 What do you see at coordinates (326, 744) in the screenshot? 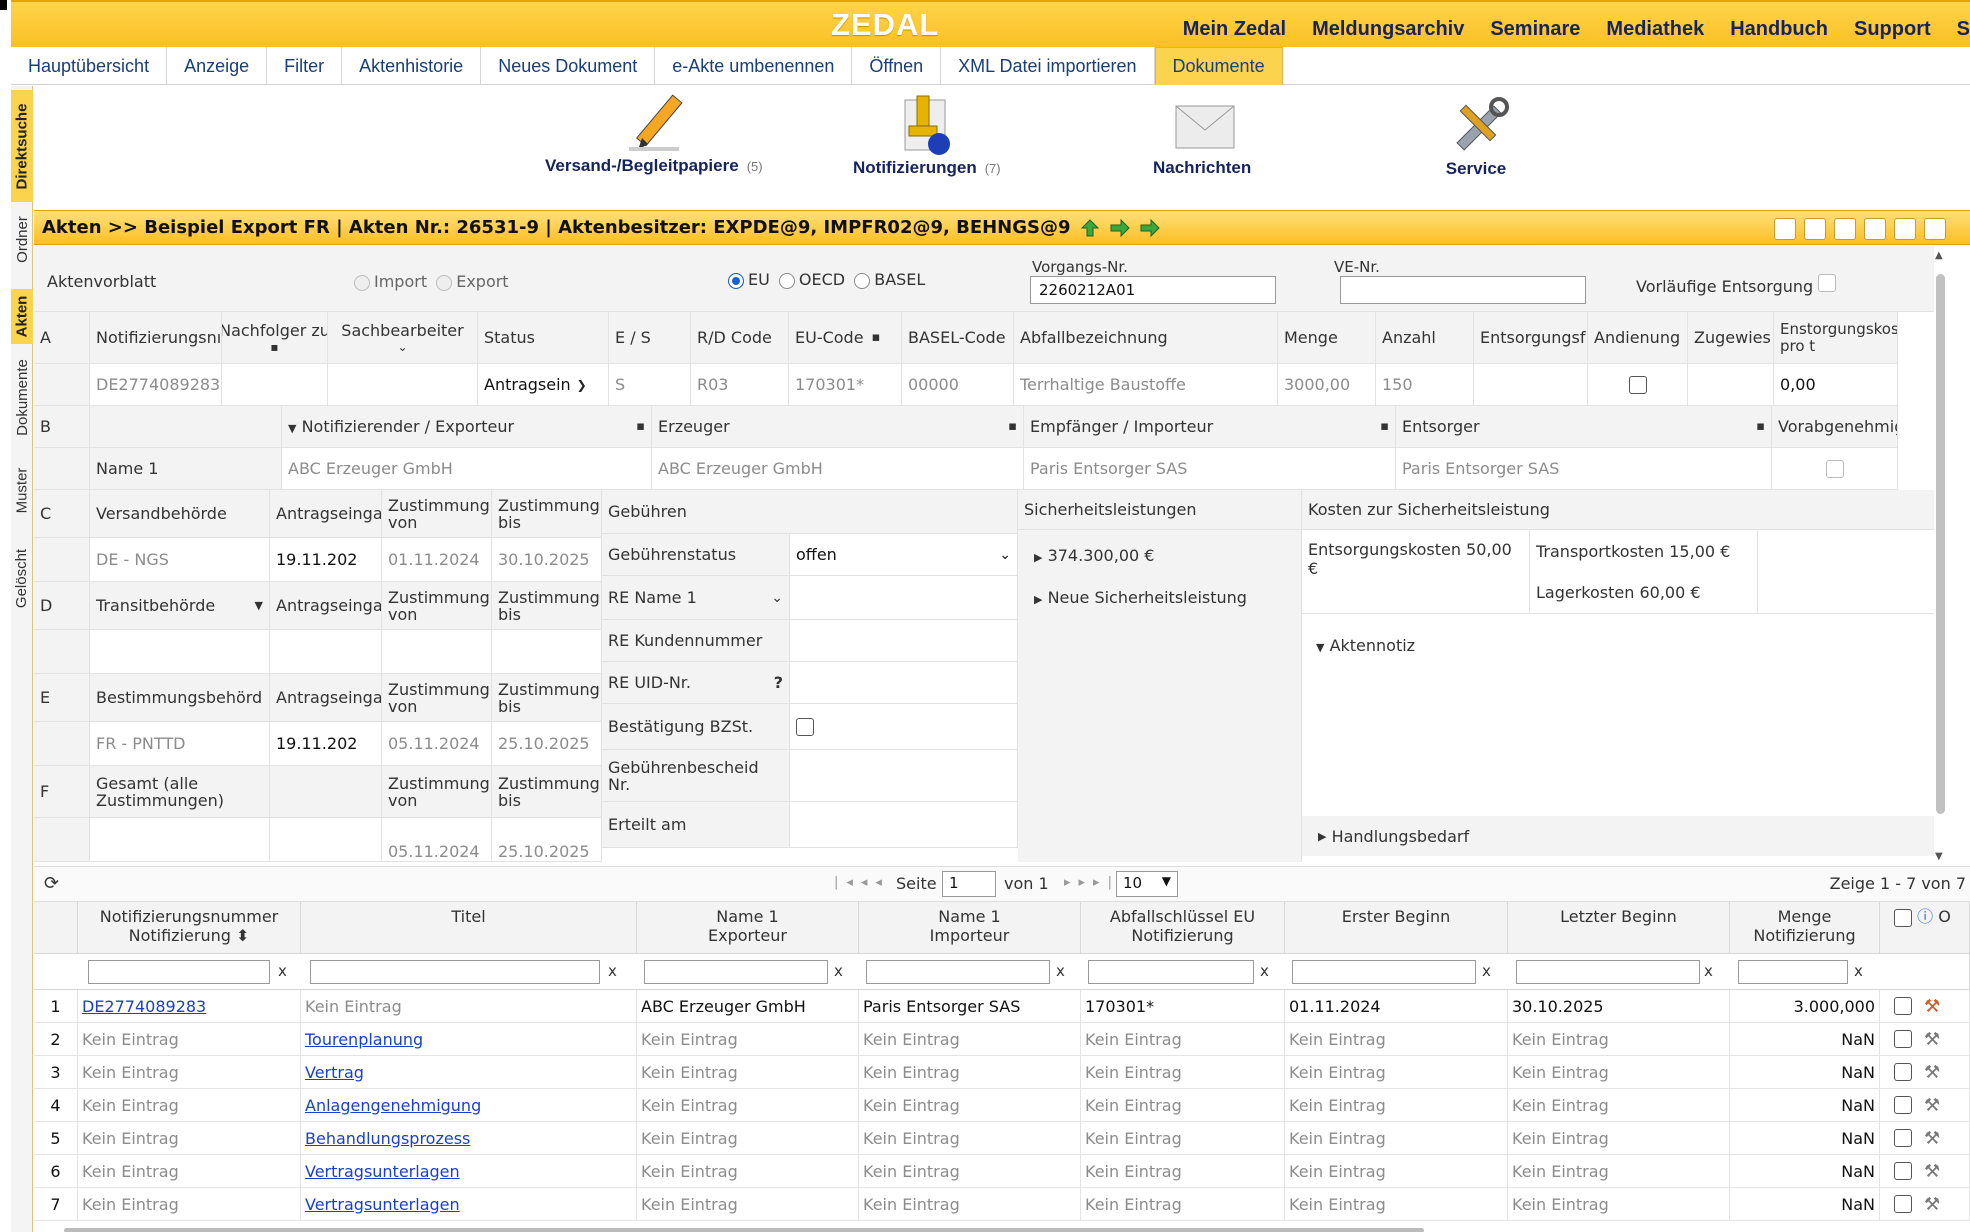
I see `val-antragseingang-e: 19.11.202` at bounding box center [326, 744].